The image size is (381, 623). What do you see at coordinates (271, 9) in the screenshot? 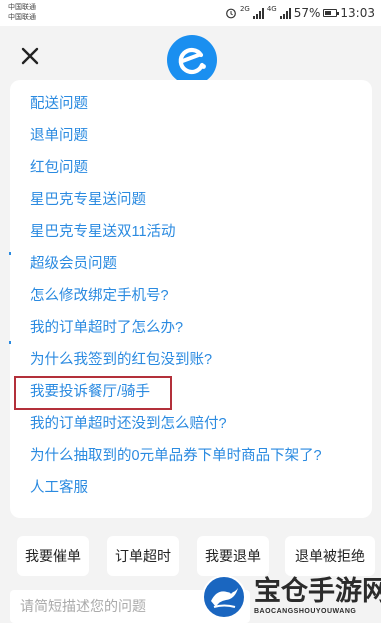
I see `network-type-2: 4G` at bounding box center [271, 9].